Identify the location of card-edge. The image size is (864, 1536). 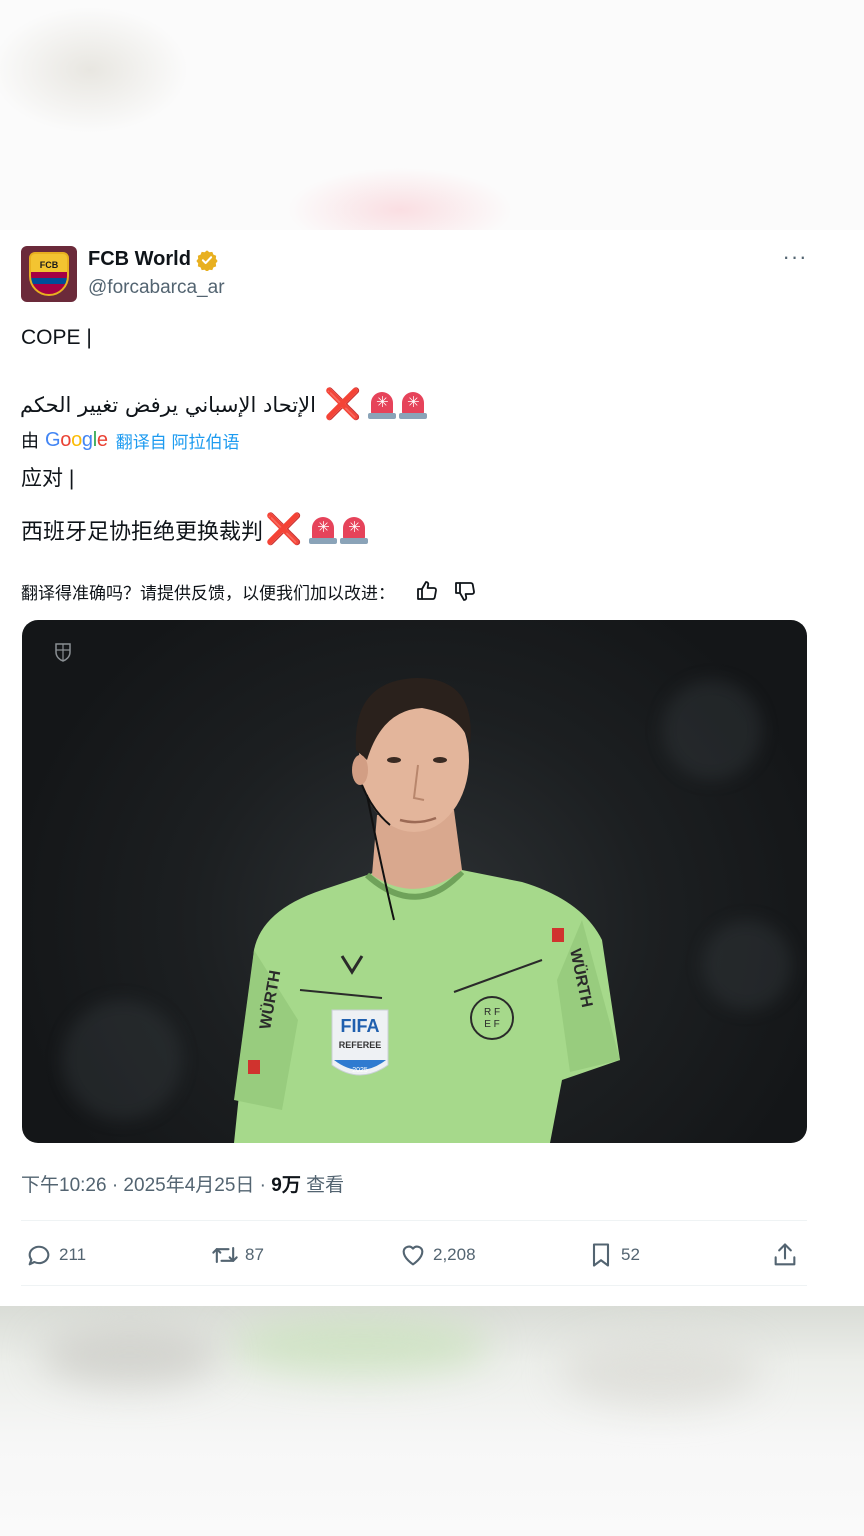
(847, 768).